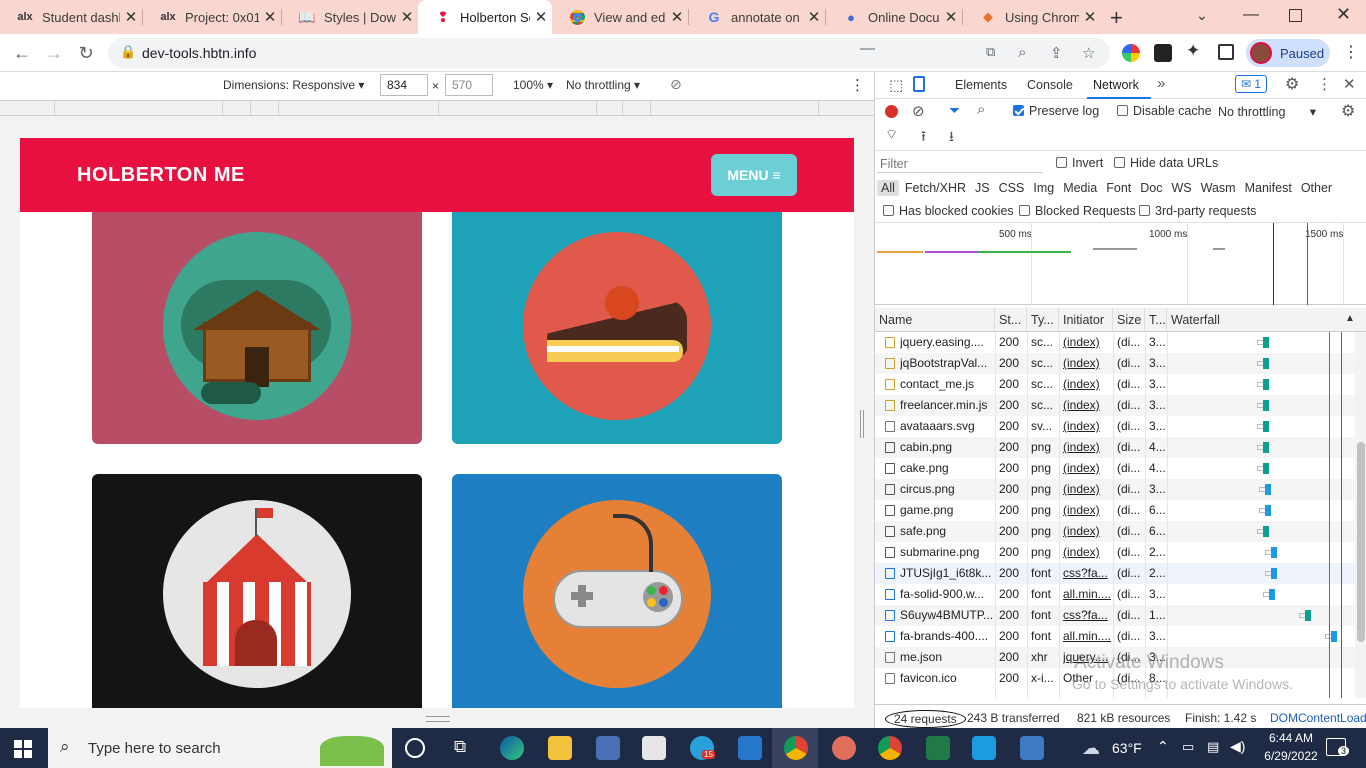  I want to click on column-size: Size, so click(1129, 320).